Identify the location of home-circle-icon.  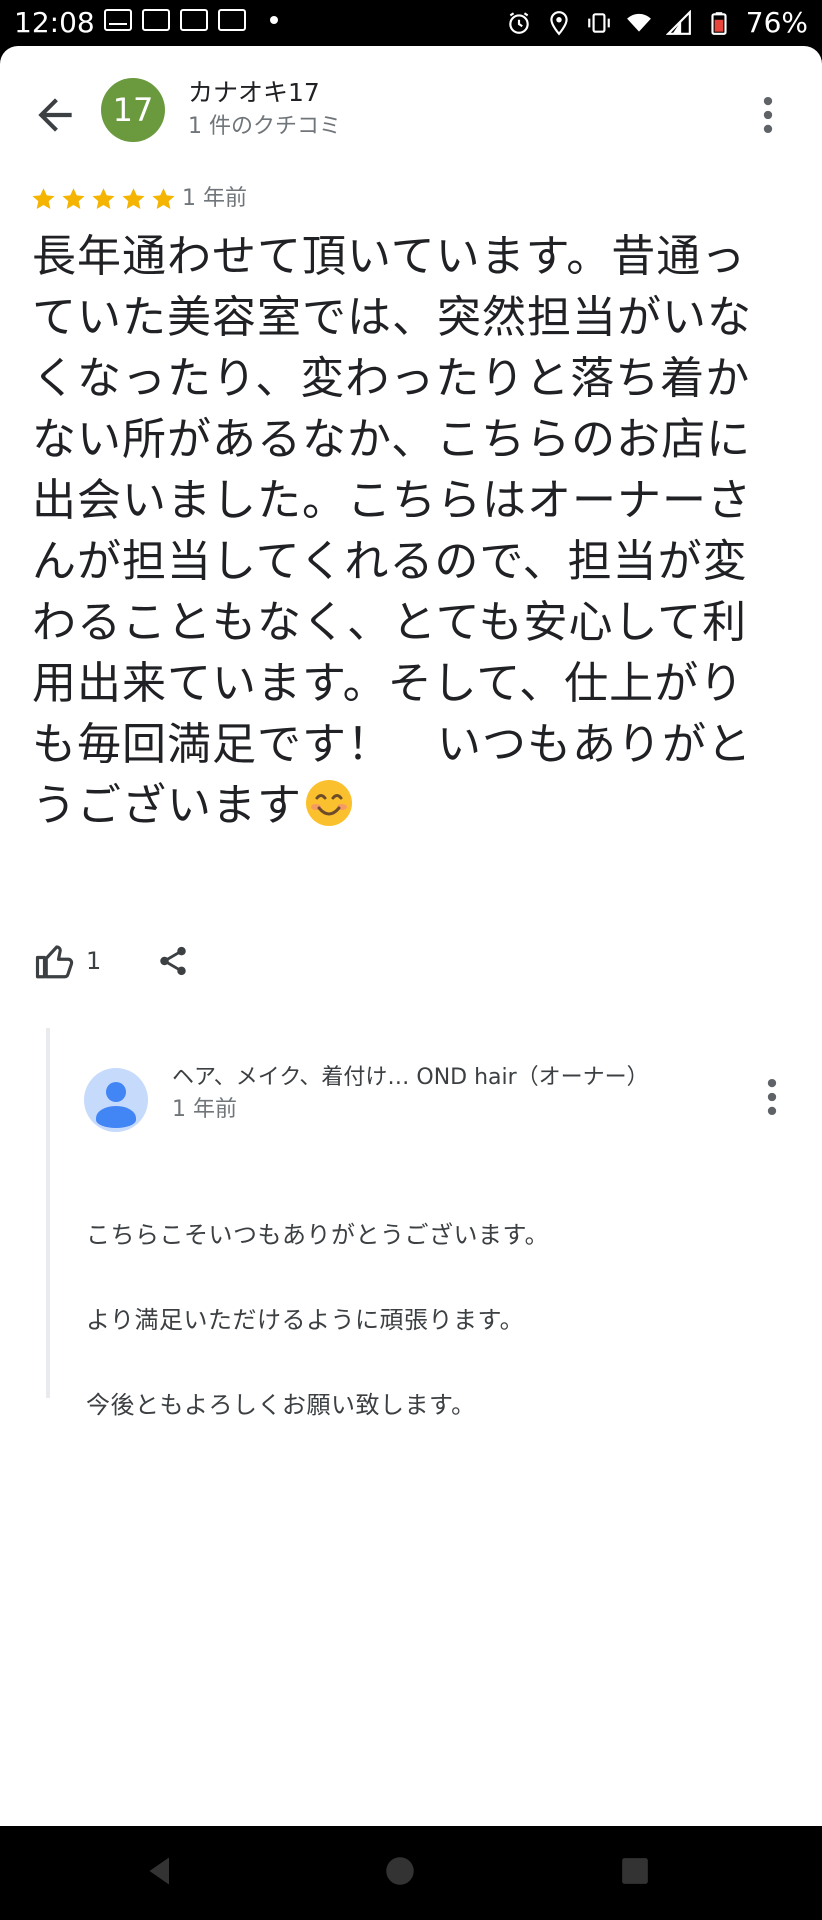
(400, 1871).